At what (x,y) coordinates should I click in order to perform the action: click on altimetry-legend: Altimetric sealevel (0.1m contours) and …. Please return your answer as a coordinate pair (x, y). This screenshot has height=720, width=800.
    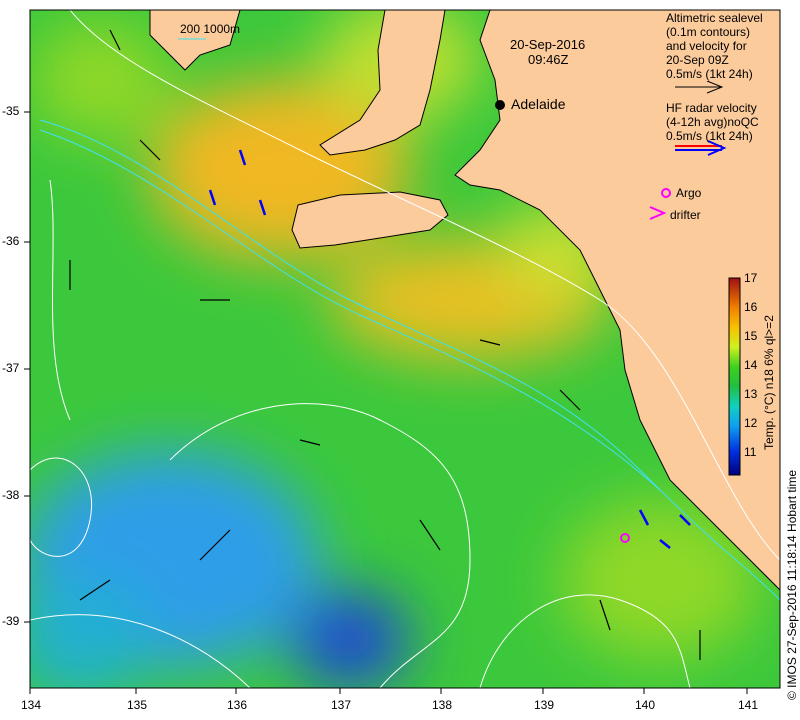
    Looking at the image, I should click on (714, 46).